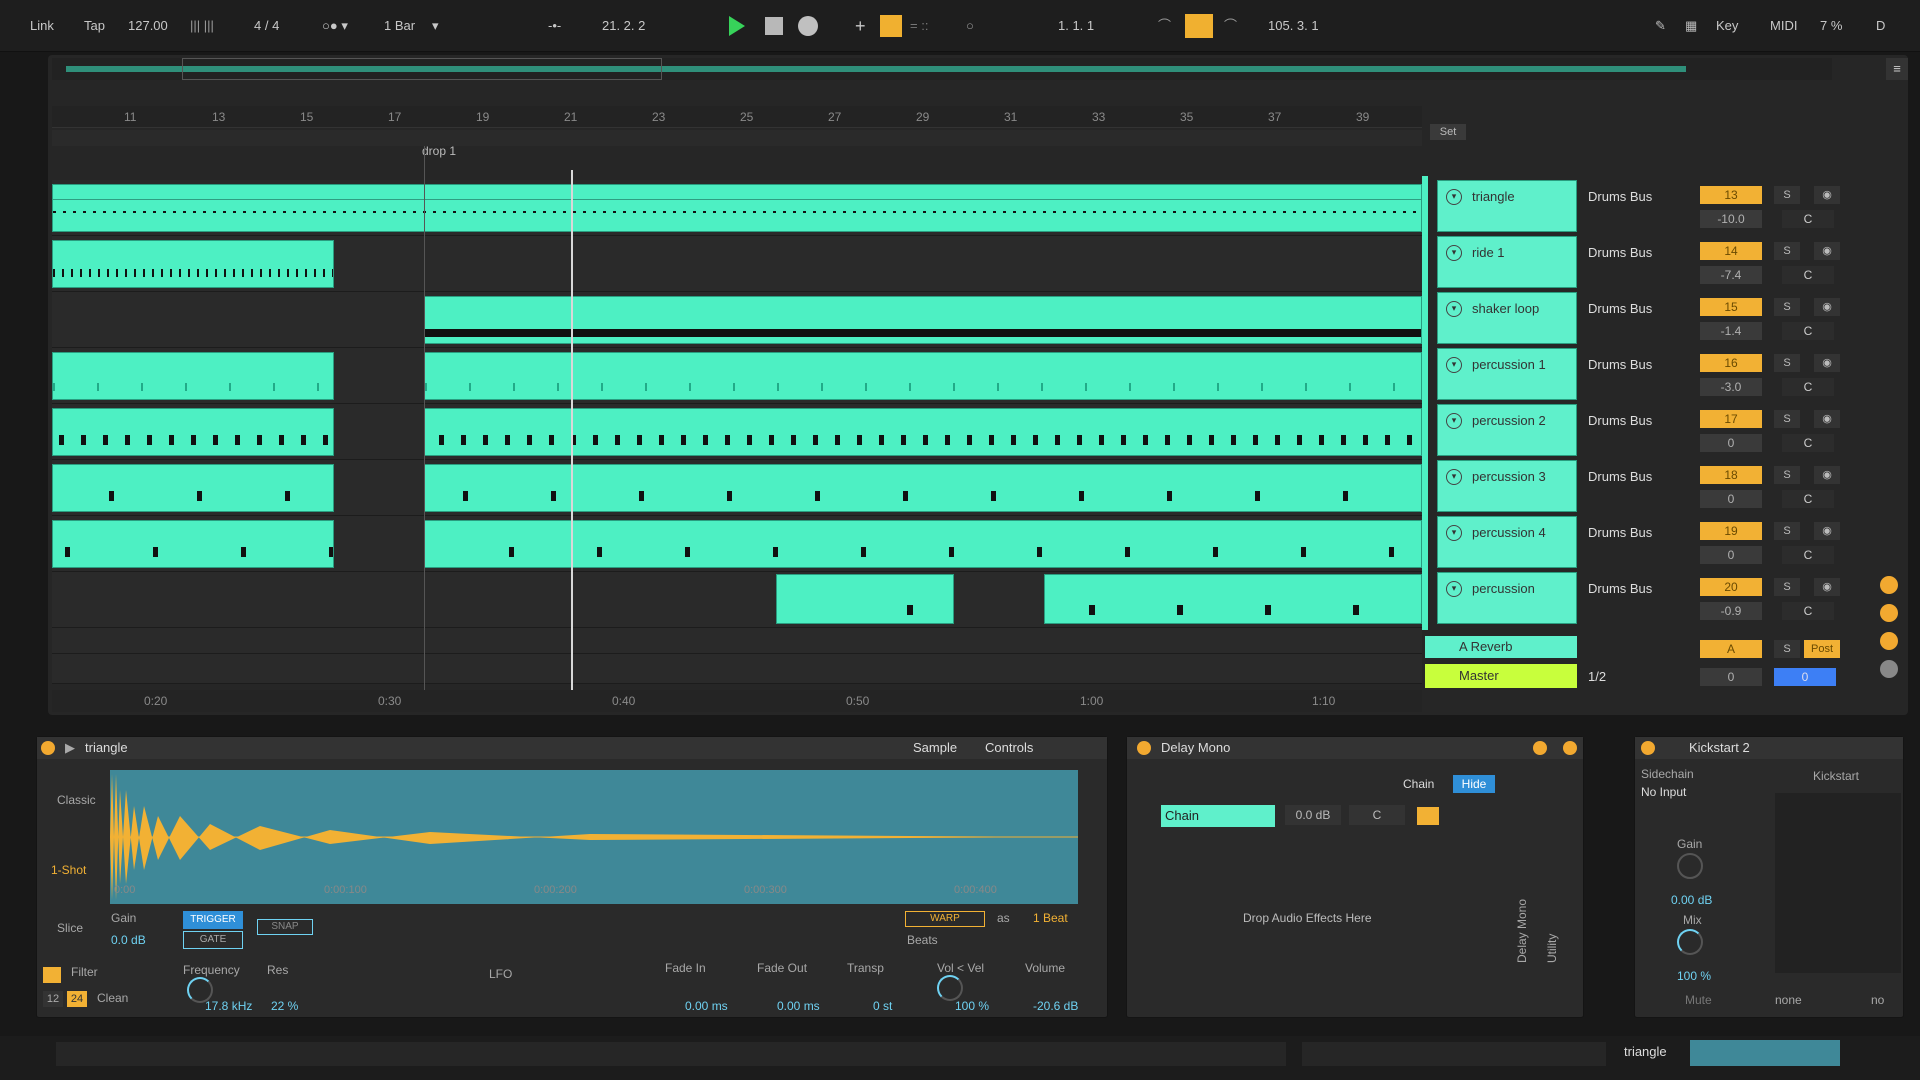 The width and height of the screenshot is (1920, 1080). Describe the element at coordinates (1691, 900) in the screenshot. I see `gain-value: 0.00 dB` at that location.